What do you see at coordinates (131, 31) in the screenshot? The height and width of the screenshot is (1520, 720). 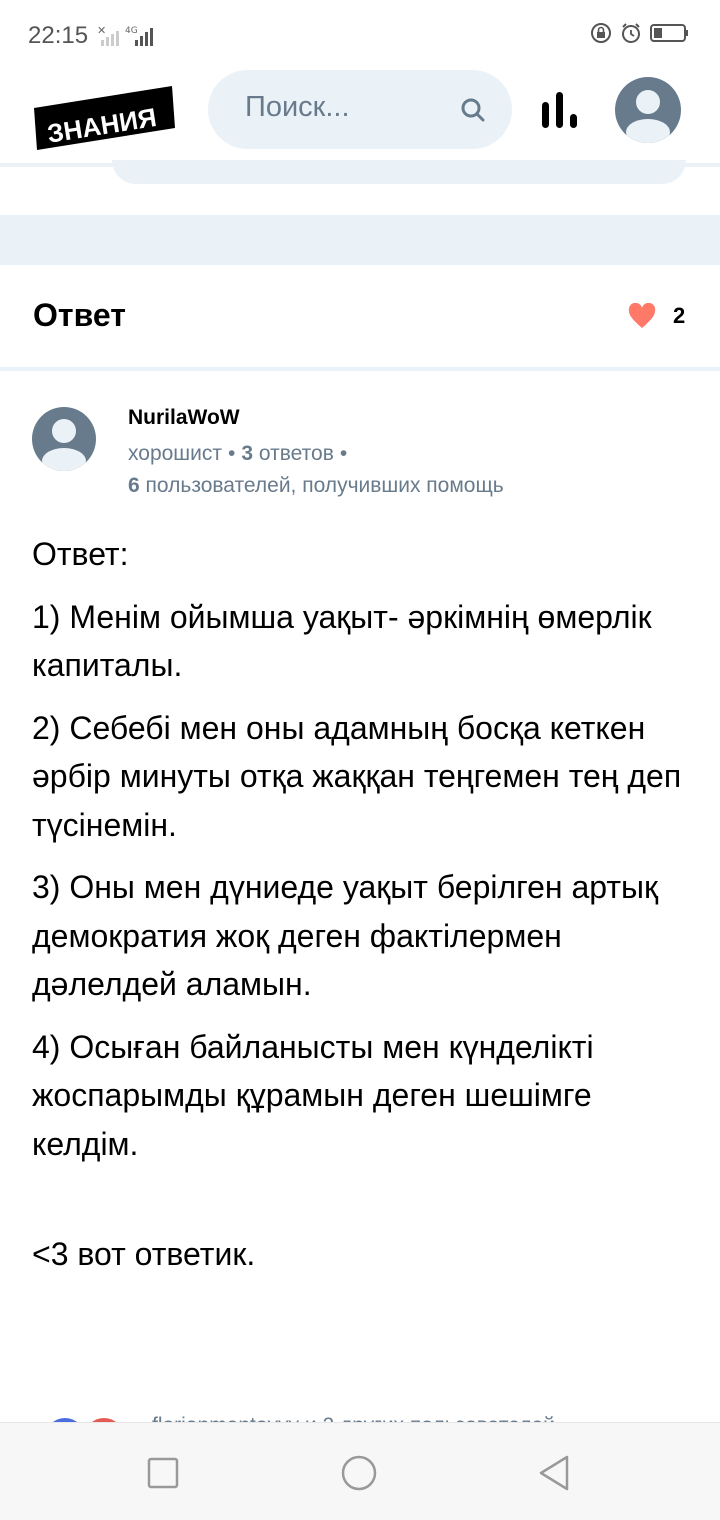 I see `svg-text: 4G` at bounding box center [131, 31].